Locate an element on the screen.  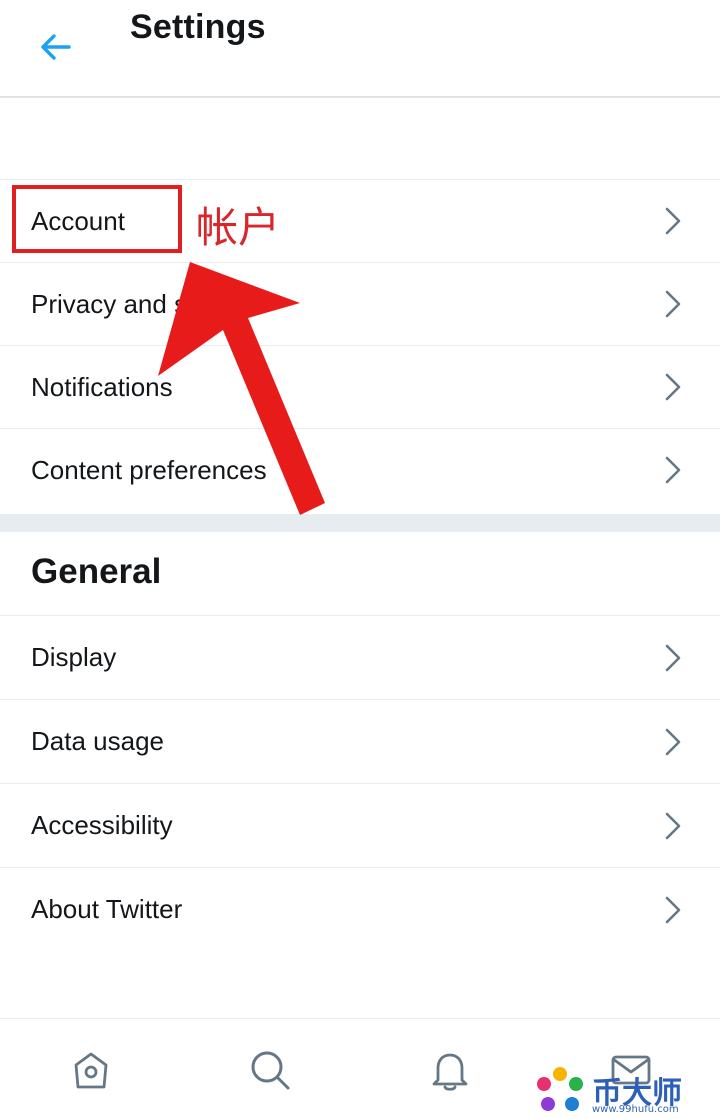
settings-item-label: Notifications is located at coordinates (102, 386).